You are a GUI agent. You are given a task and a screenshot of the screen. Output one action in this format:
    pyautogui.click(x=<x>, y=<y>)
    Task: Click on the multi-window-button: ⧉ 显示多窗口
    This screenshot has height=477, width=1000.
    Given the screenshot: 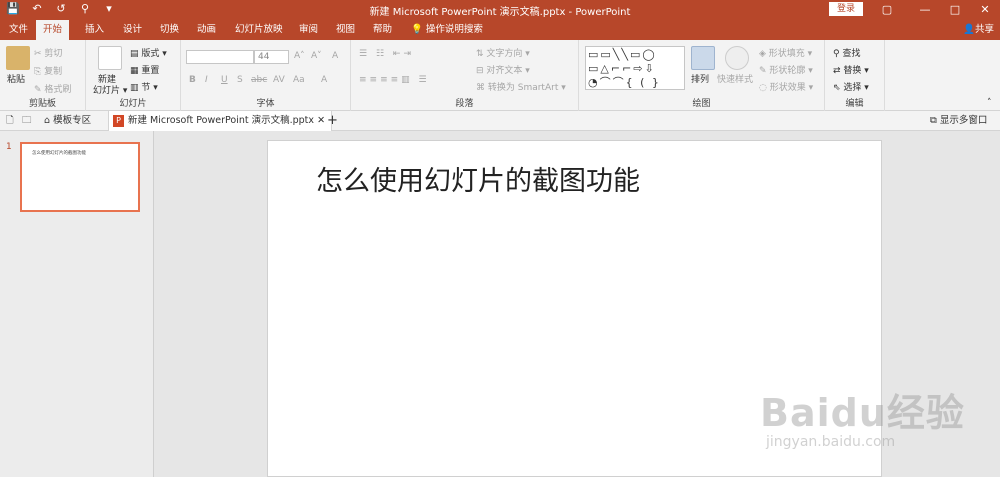 What is the action you would take?
    pyautogui.click(x=958, y=121)
    